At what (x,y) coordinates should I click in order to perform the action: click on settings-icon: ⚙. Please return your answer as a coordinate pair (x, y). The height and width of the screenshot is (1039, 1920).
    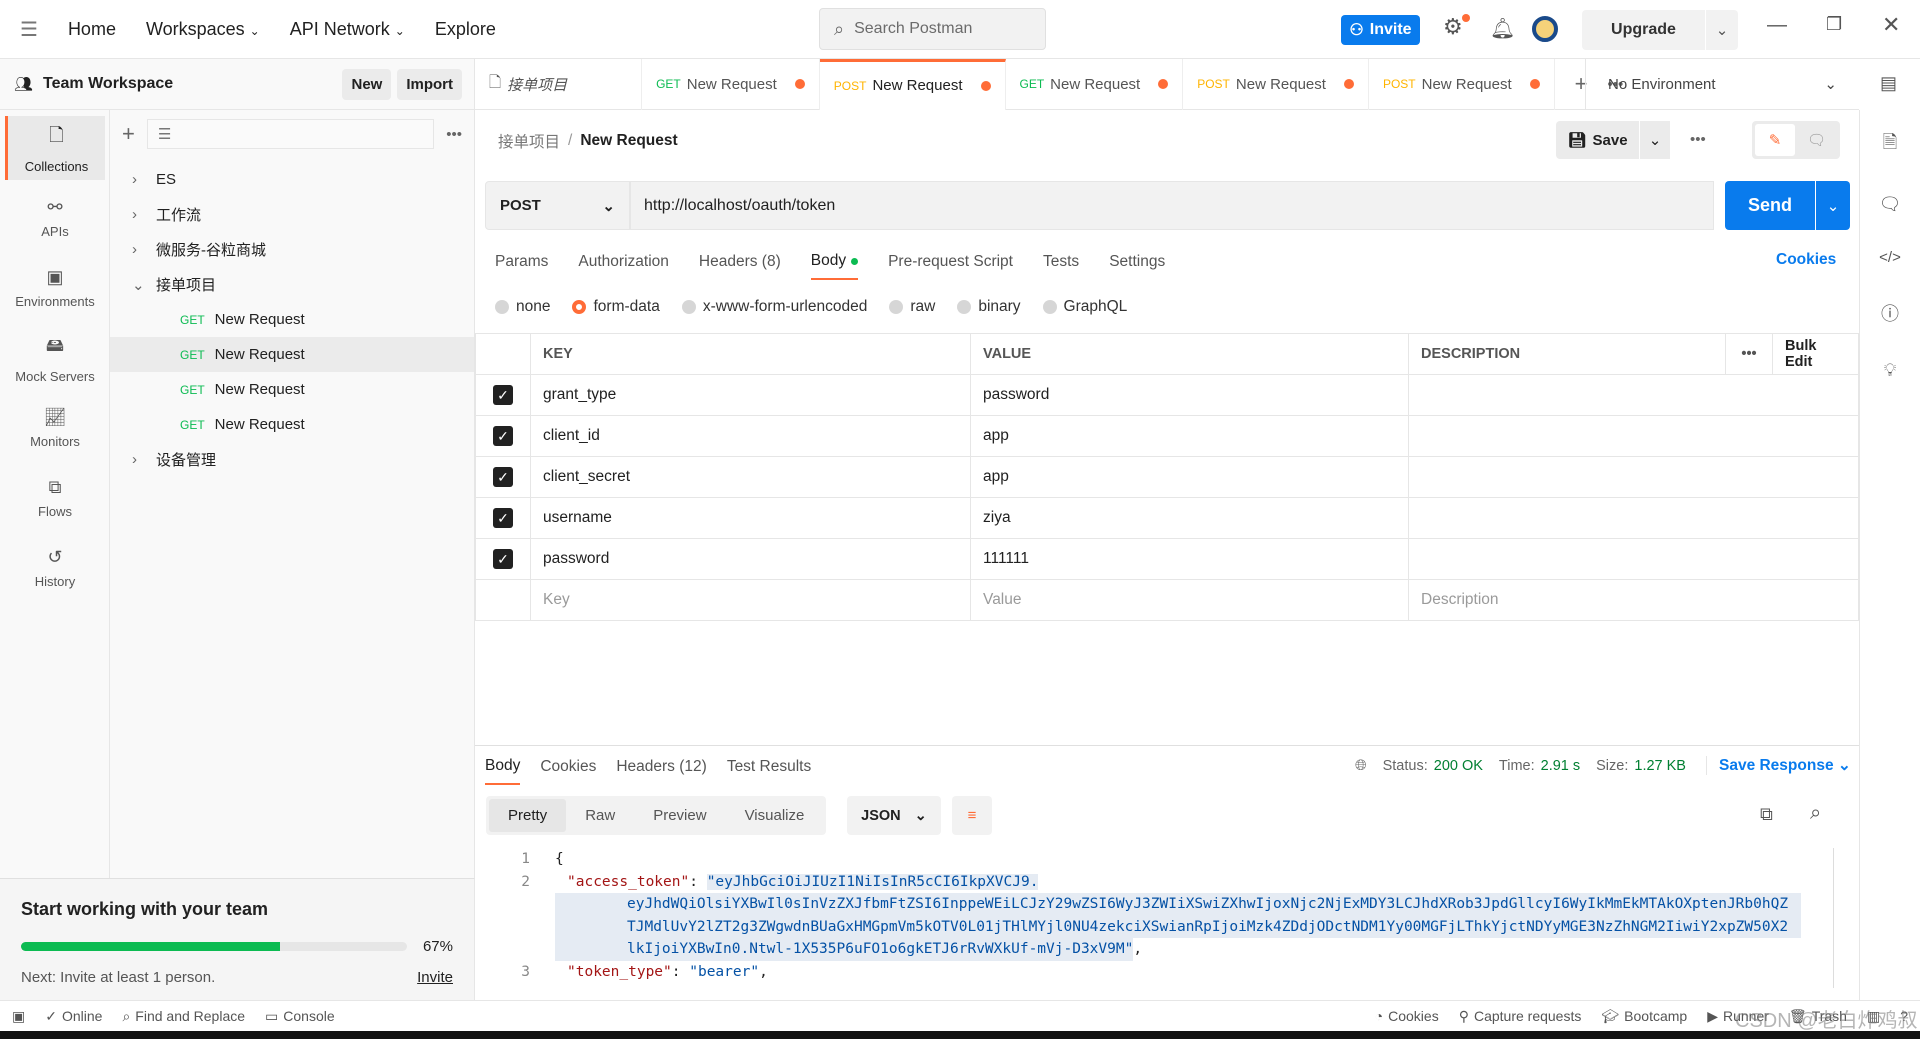
    Looking at the image, I should click on (1453, 27).